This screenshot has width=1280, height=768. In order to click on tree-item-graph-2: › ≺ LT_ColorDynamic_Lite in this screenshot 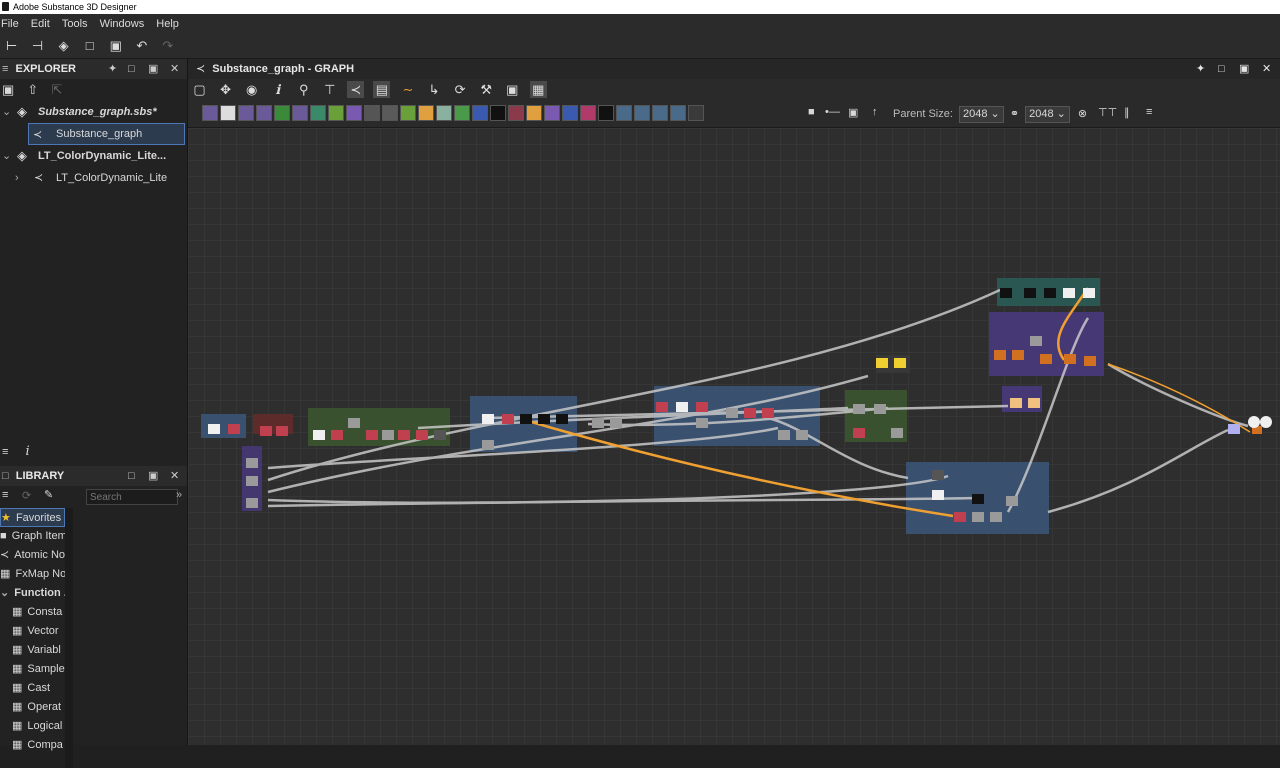, I will do `click(93, 178)`.